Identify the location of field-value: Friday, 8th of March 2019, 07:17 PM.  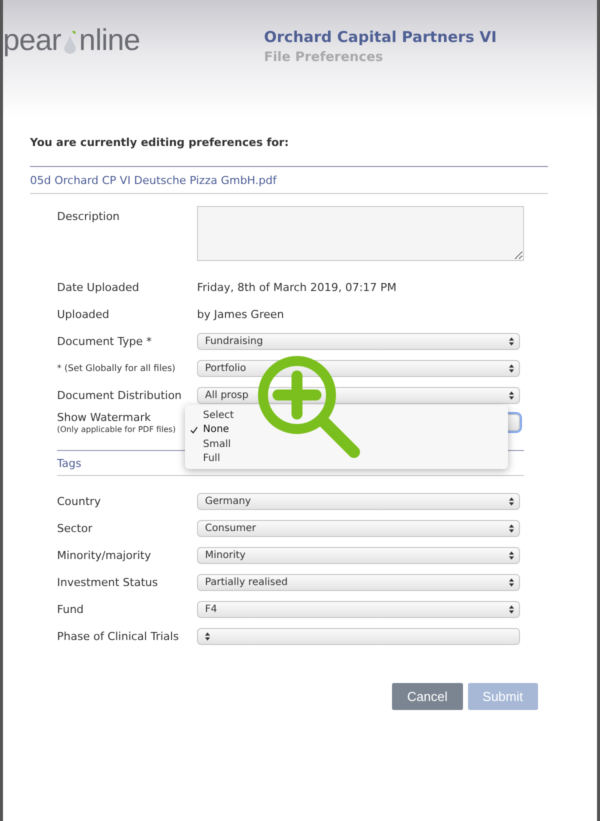
(297, 287).